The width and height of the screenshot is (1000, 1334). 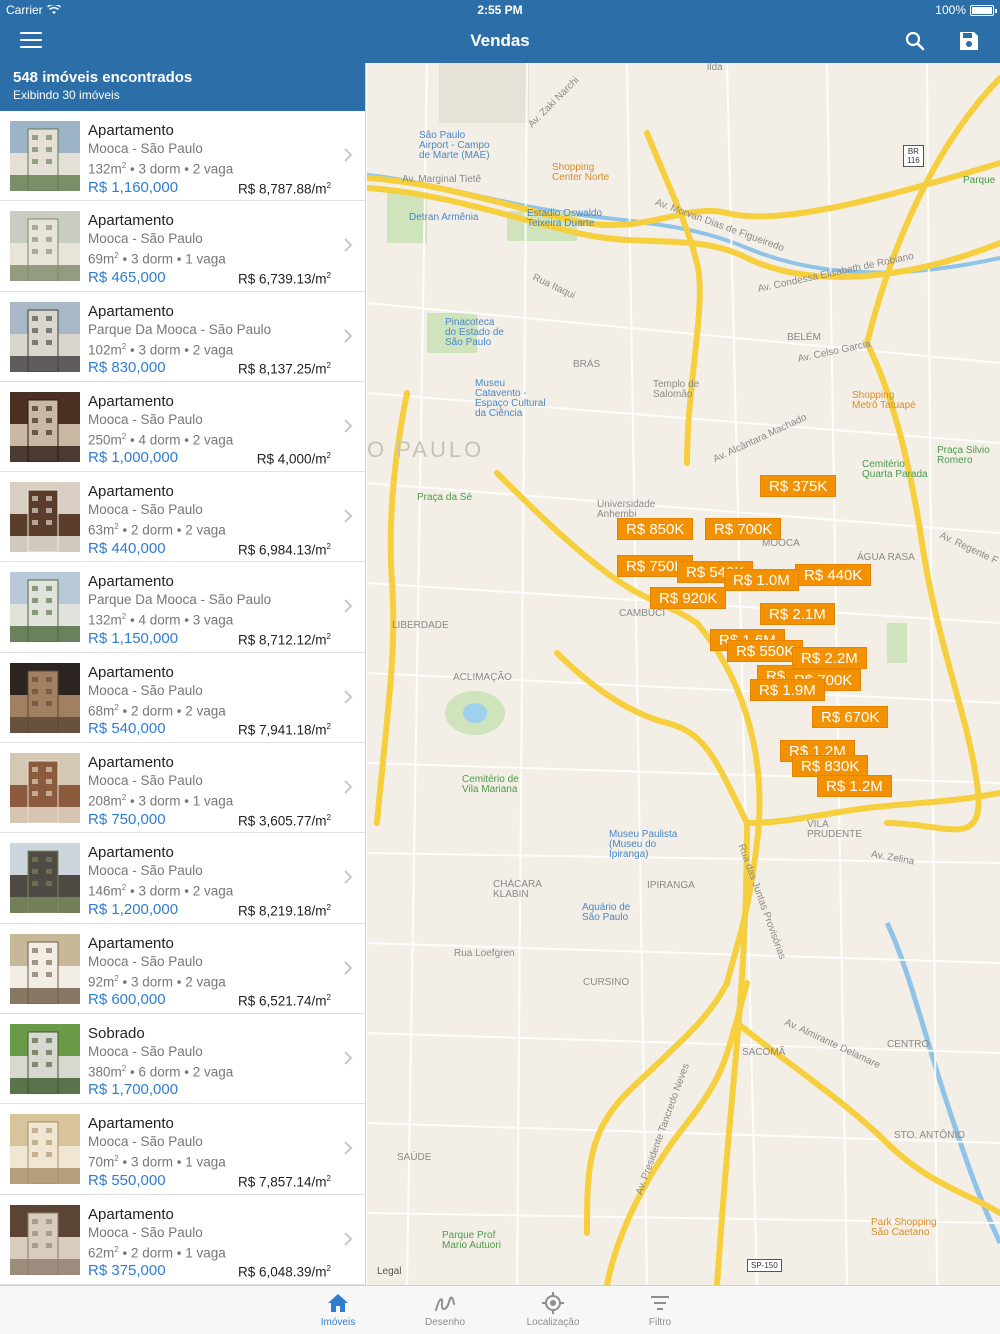 What do you see at coordinates (517, 889) in the screenshot?
I see `map-label-chacara: CHÁCARA KLABIN` at bounding box center [517, 889].